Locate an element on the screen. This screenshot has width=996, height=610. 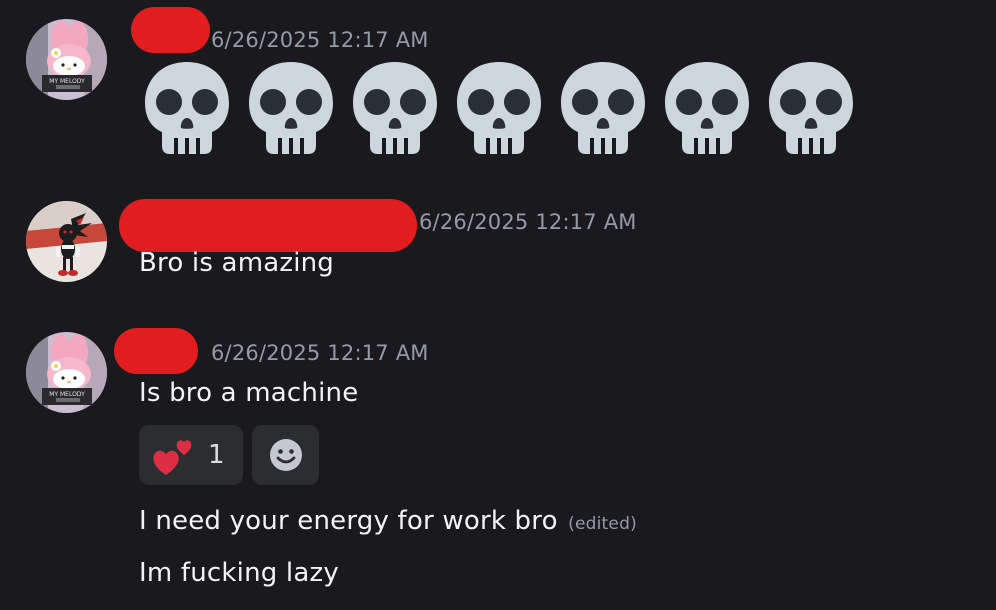
smiley-icon is located at coordinates (285, 455).